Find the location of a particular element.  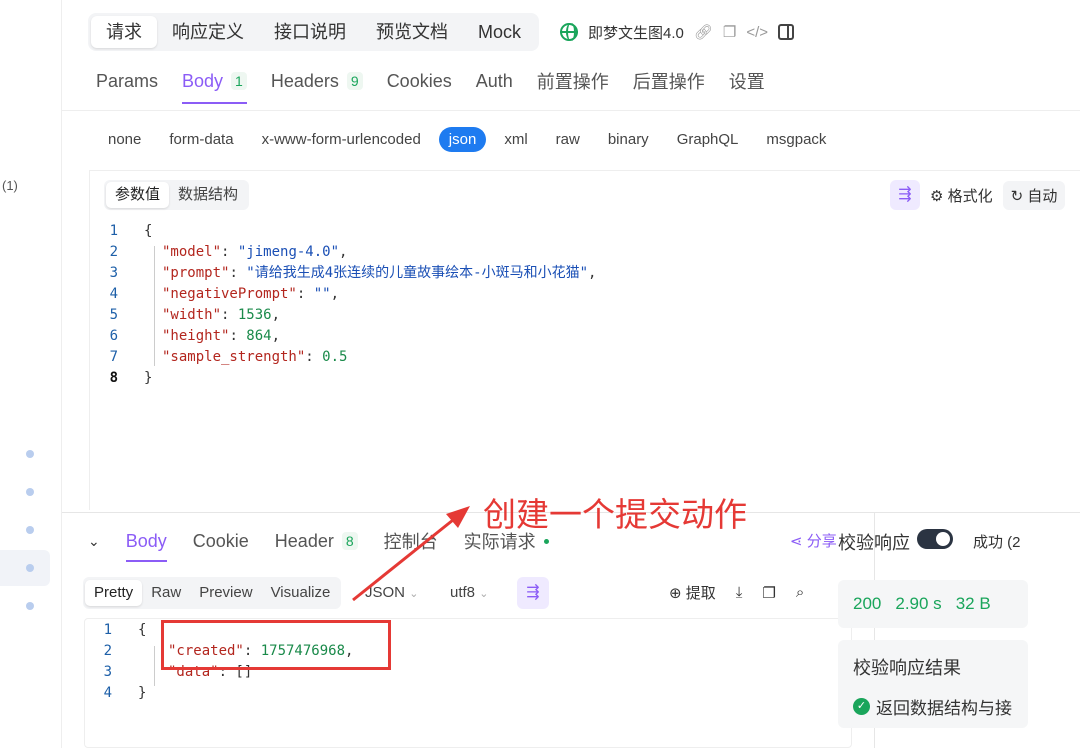

tab-auth: Auth is located at coordinates (494, 86).